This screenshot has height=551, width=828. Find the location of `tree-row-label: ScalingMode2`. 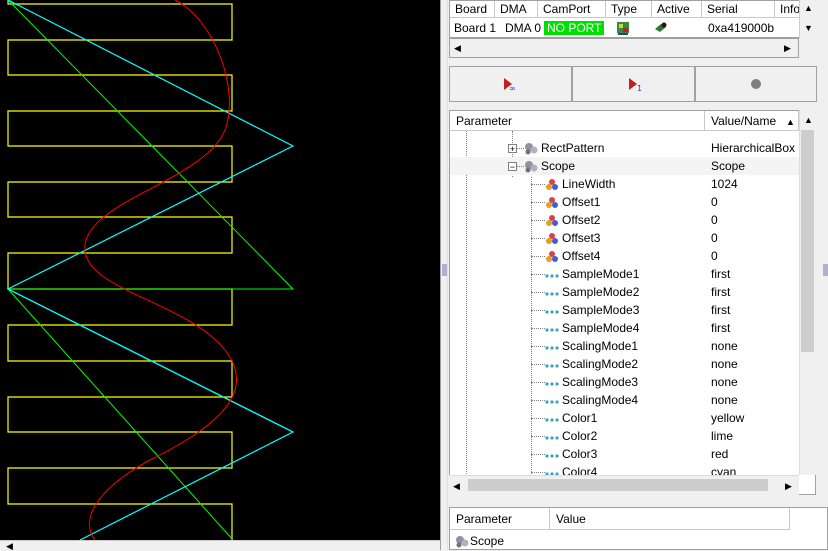

tree-row-label: ScalingMode2 is located at coordinates (600, 364).